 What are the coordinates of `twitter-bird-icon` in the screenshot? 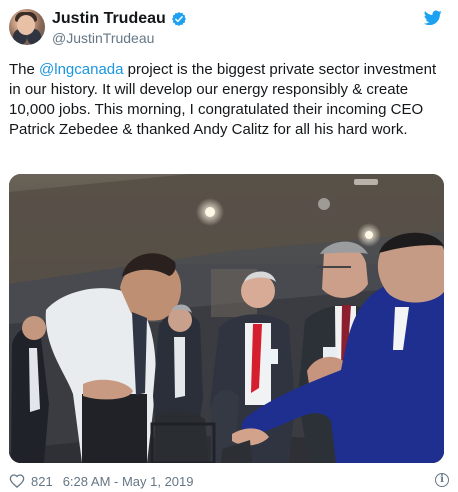 It's located at (433, 18).